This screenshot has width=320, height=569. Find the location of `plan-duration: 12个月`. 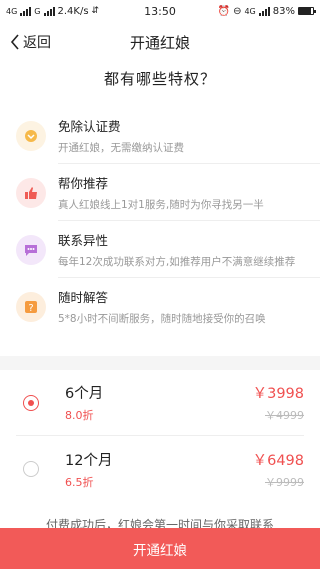

plan-duration: 12个月 is located at coordinates (89, 460).